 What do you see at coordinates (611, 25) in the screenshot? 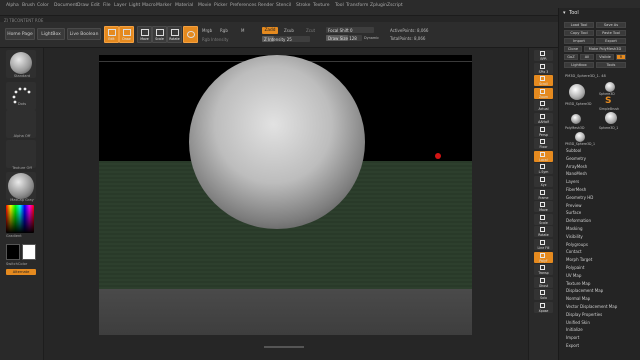
I see `palette-save-as-button: Save As` at bounding box center [611, 25].